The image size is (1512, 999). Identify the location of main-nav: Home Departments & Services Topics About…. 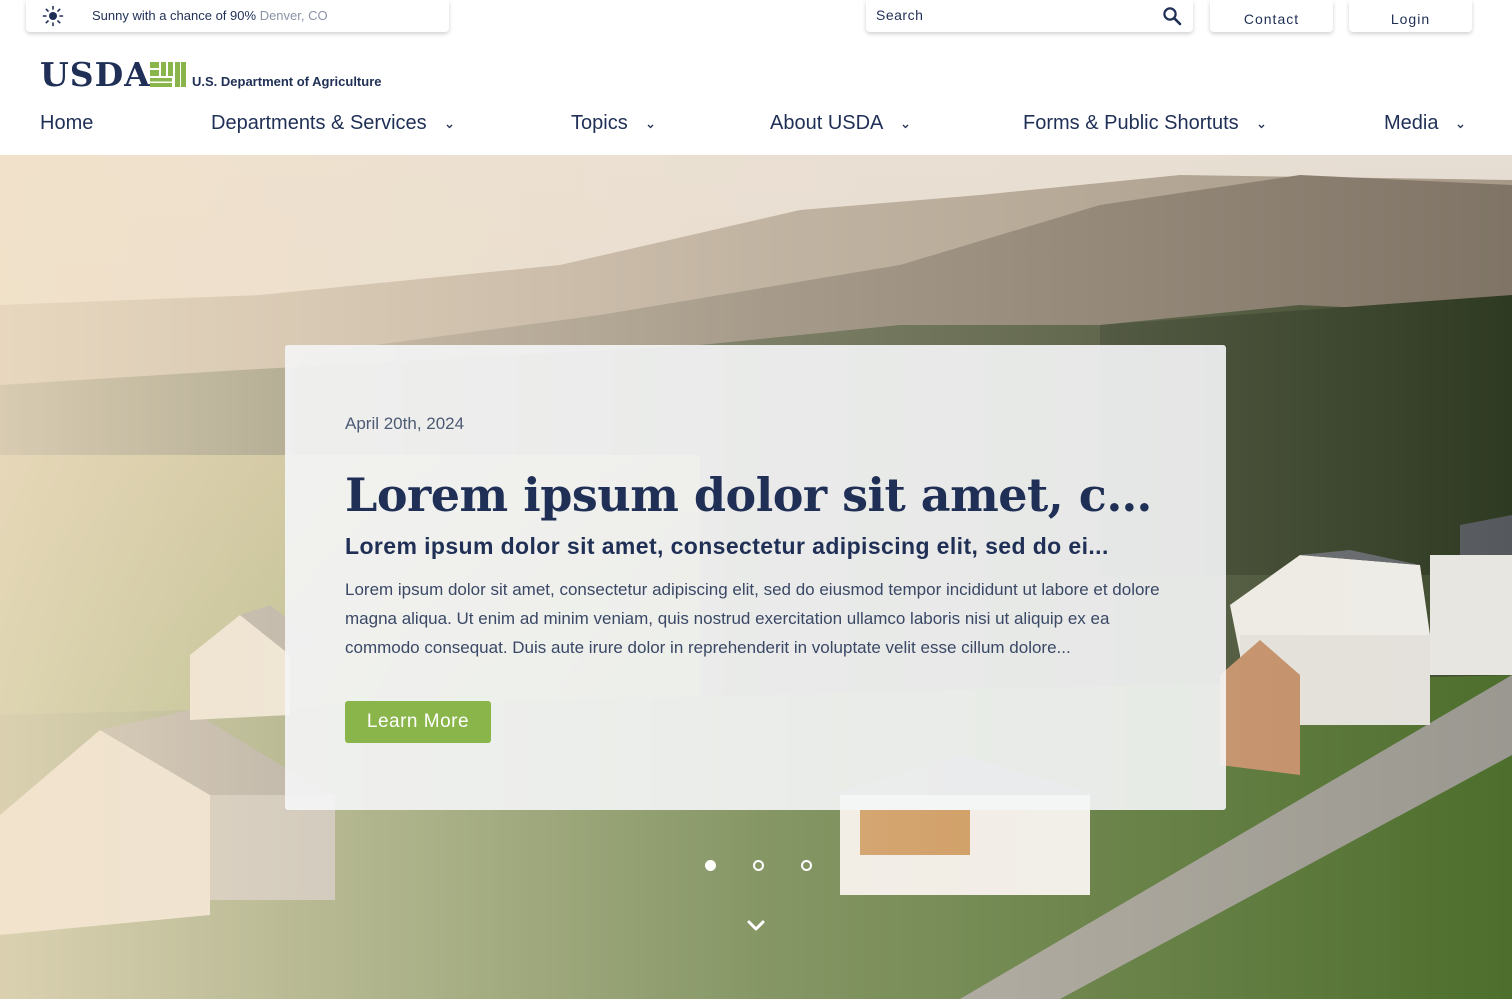
(756, 129).